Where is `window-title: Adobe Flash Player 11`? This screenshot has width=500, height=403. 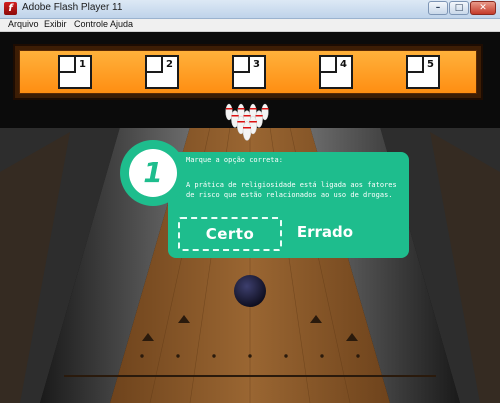 window-title: Adobe Flash Player 11 is located at coordinates (72, 7).